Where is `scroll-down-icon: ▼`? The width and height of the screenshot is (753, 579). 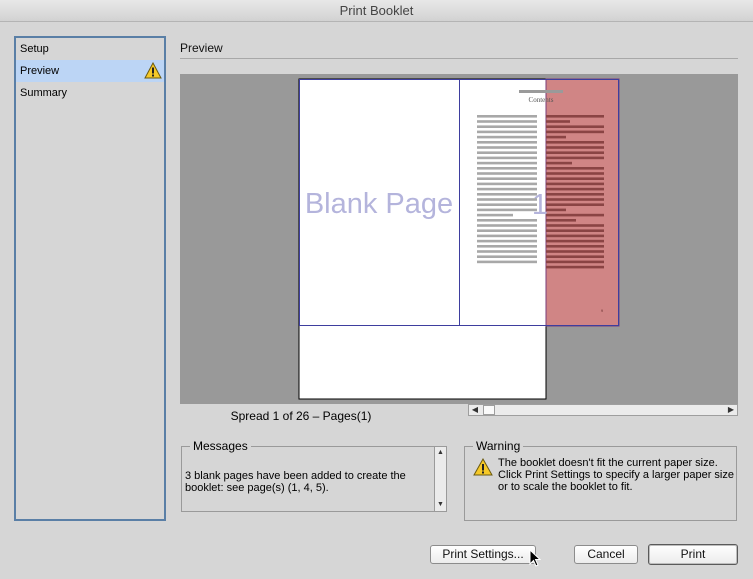
scroll-down-icon: ▼ is located at coordinates (440, 505).